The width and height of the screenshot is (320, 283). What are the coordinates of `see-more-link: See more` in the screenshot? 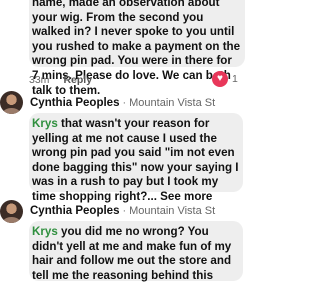 It's located at (186, 196).